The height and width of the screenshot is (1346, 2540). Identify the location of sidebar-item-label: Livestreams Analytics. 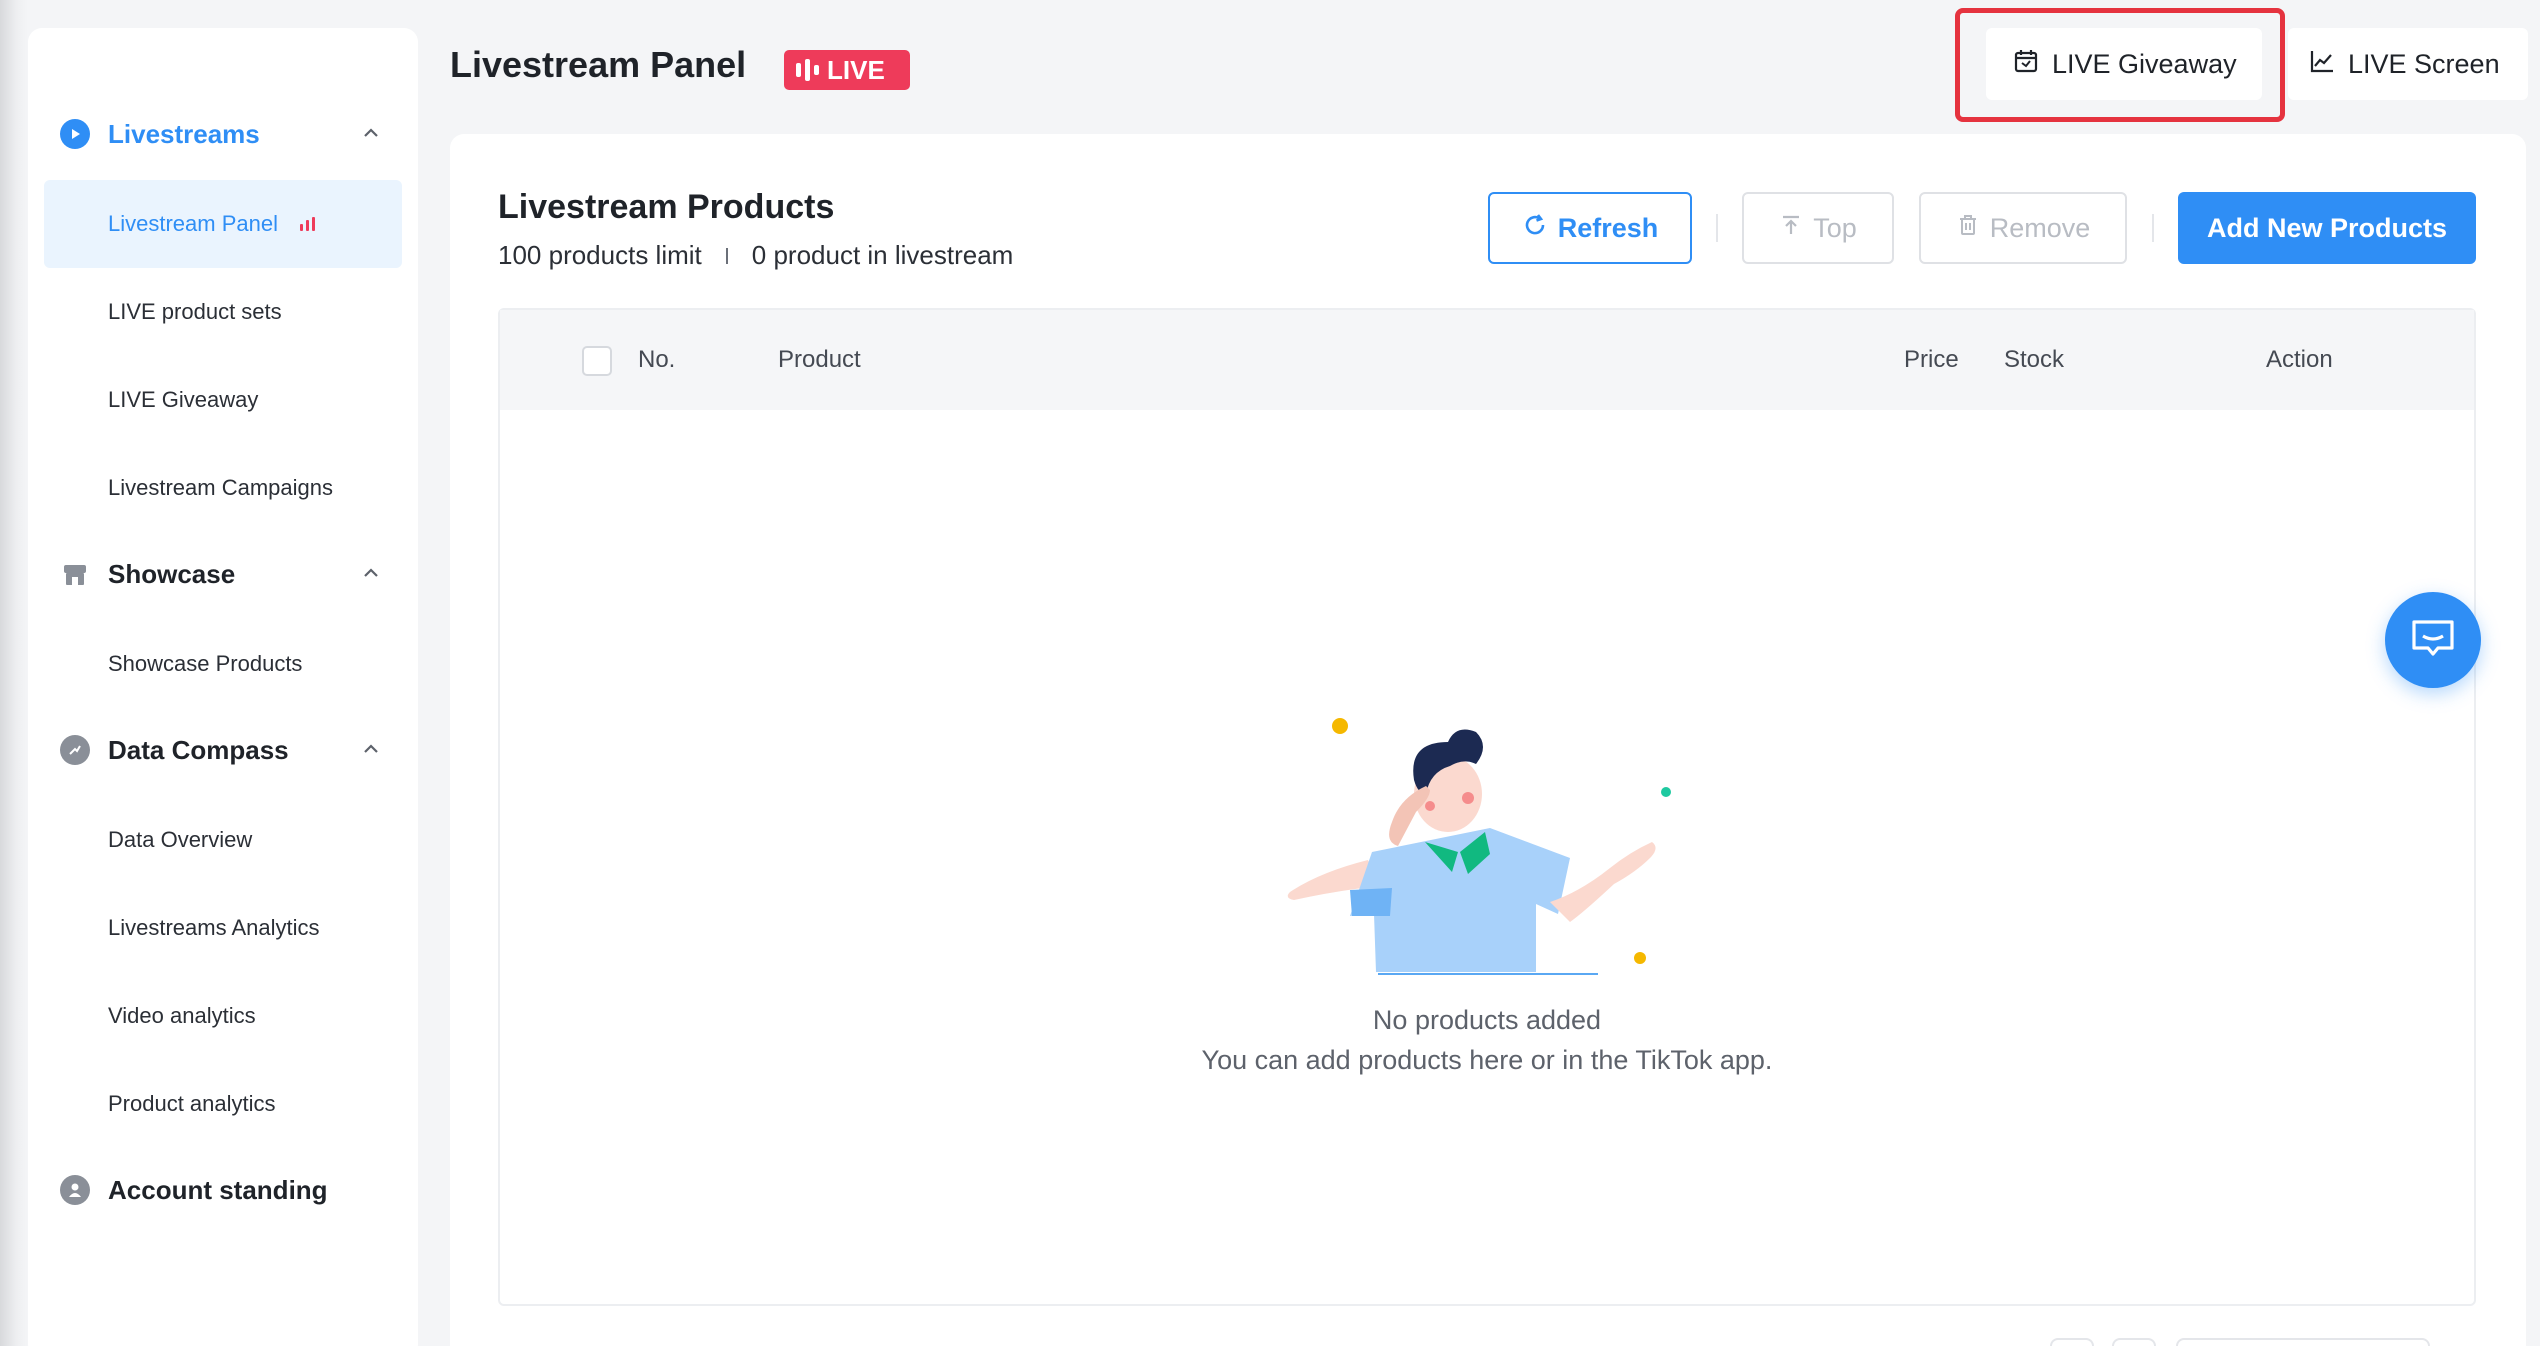
(214, 927).